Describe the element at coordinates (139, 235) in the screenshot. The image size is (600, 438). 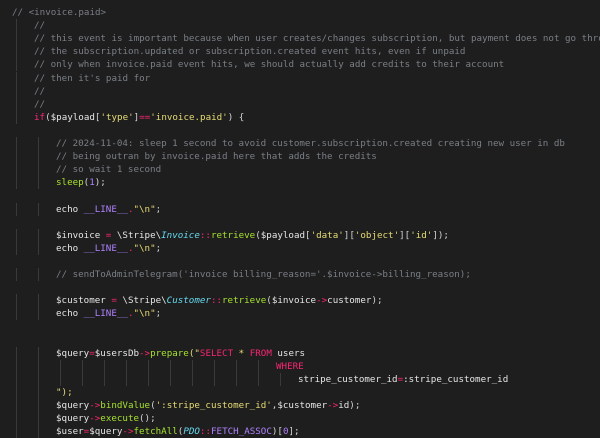
I see `code-token: \Stripe\` at that location.